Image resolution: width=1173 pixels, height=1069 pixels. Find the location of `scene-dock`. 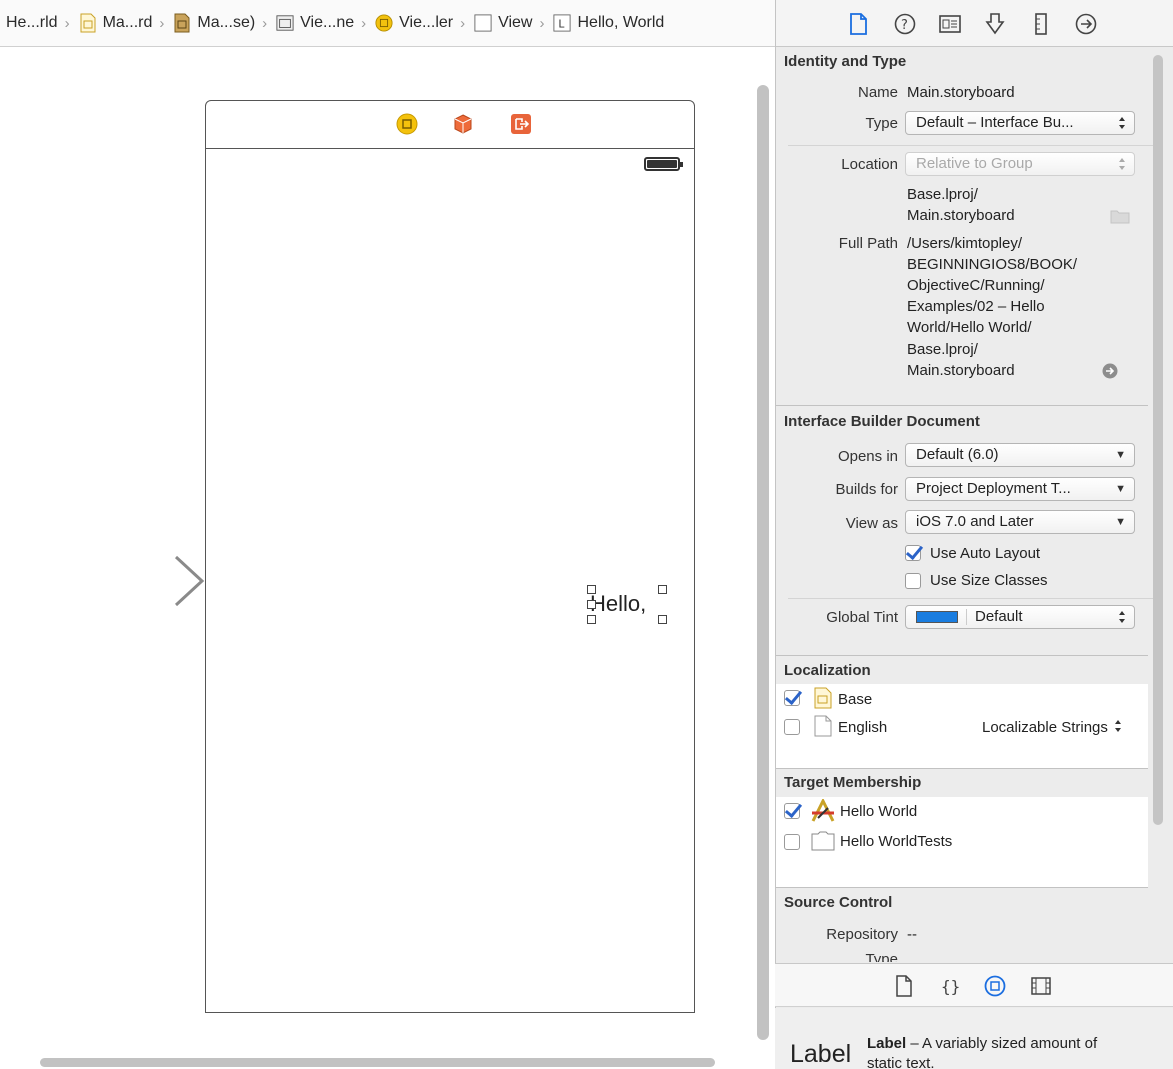

scene-dock is located at coordinates (450, 125).